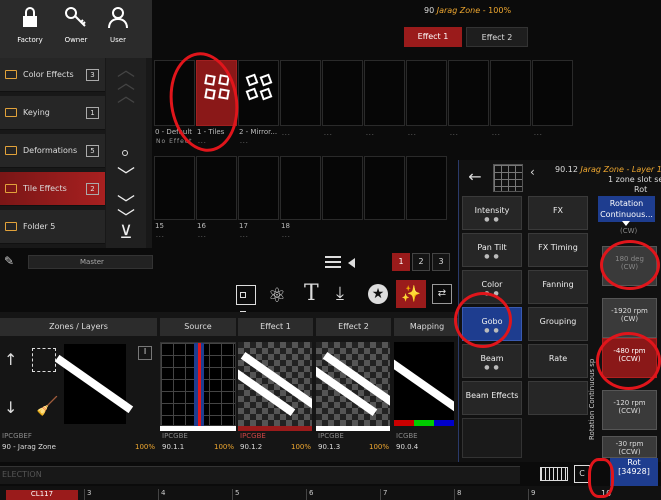 The image size is (661, 500). I want to click on grid-layout-icon, so click(246, 301).